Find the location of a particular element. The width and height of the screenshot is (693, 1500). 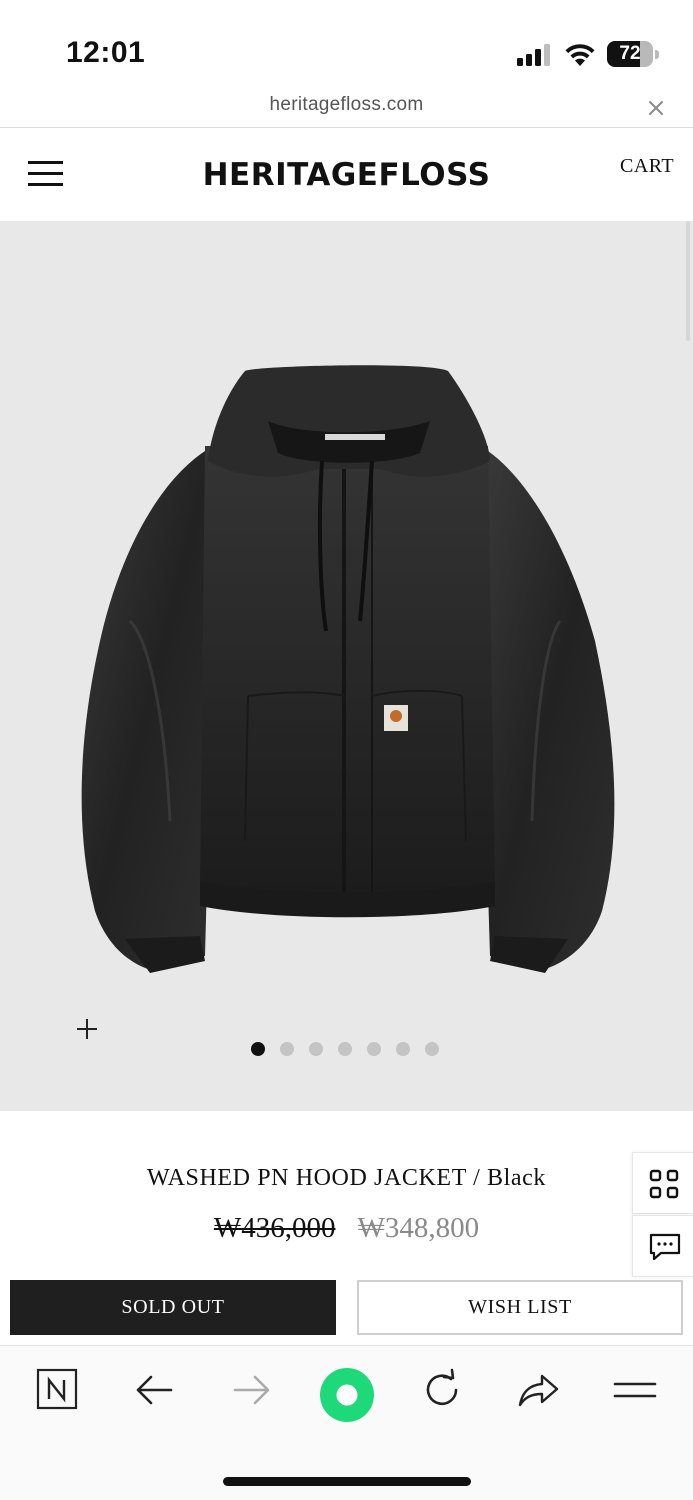

cellular-signal-icon is located at coordinates (533, 55).